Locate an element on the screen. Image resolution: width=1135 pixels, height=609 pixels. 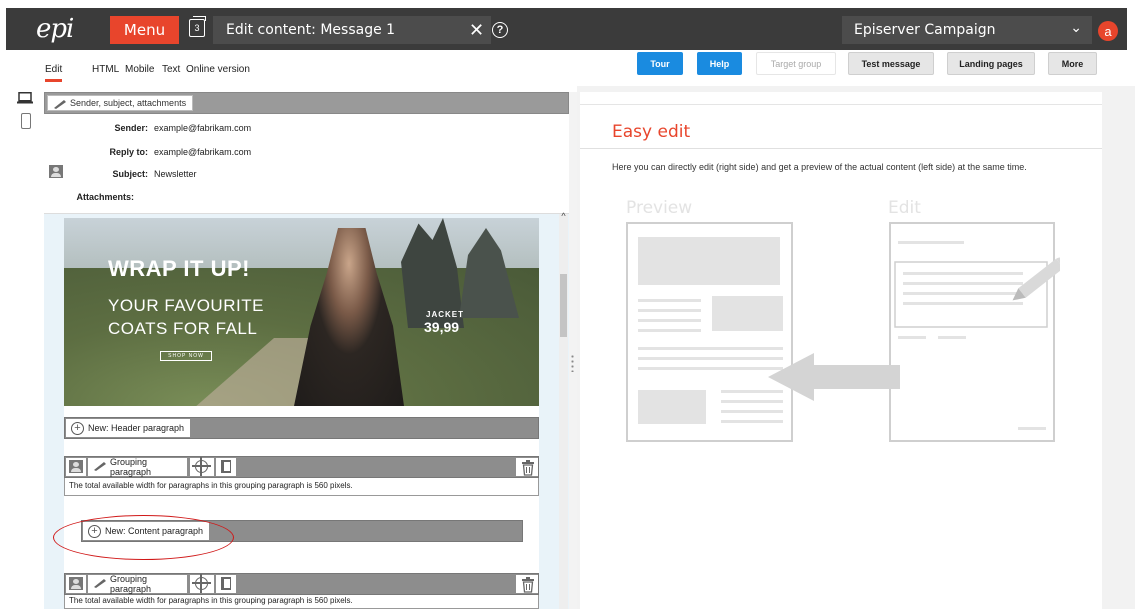
hero-title: WRAP IT UP! is located at coordinates (179, 268).